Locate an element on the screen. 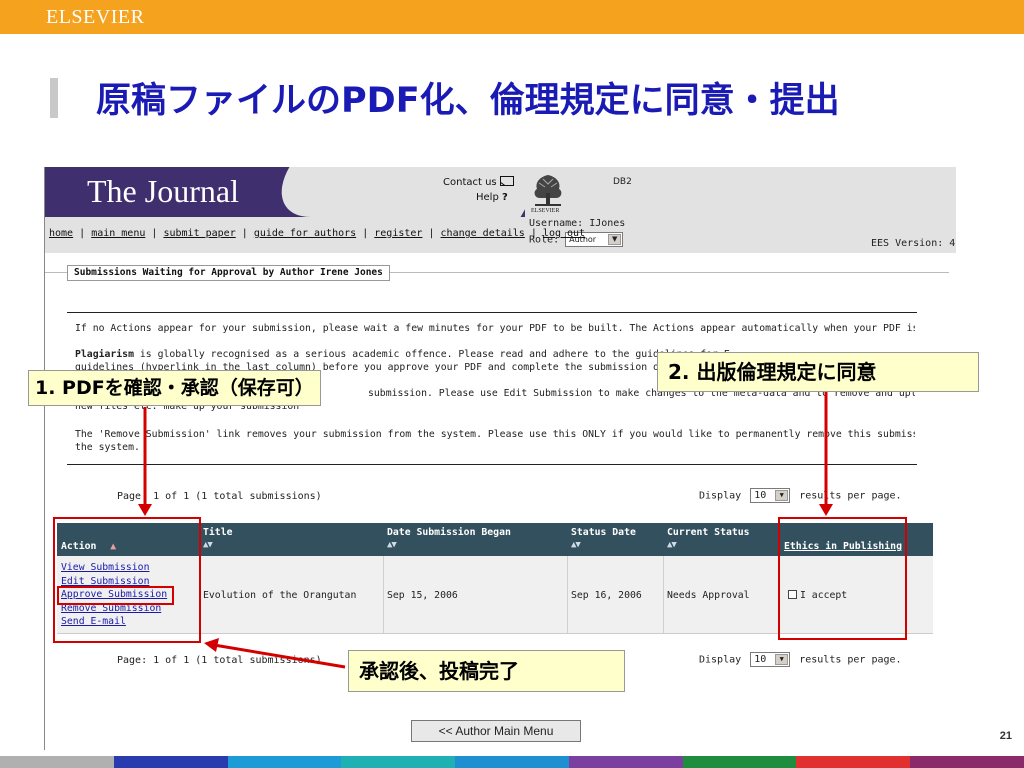 The width and height of the screenshot is (1024, 768). col-current-status-label: Current Status is located at coordinates (708, 532).